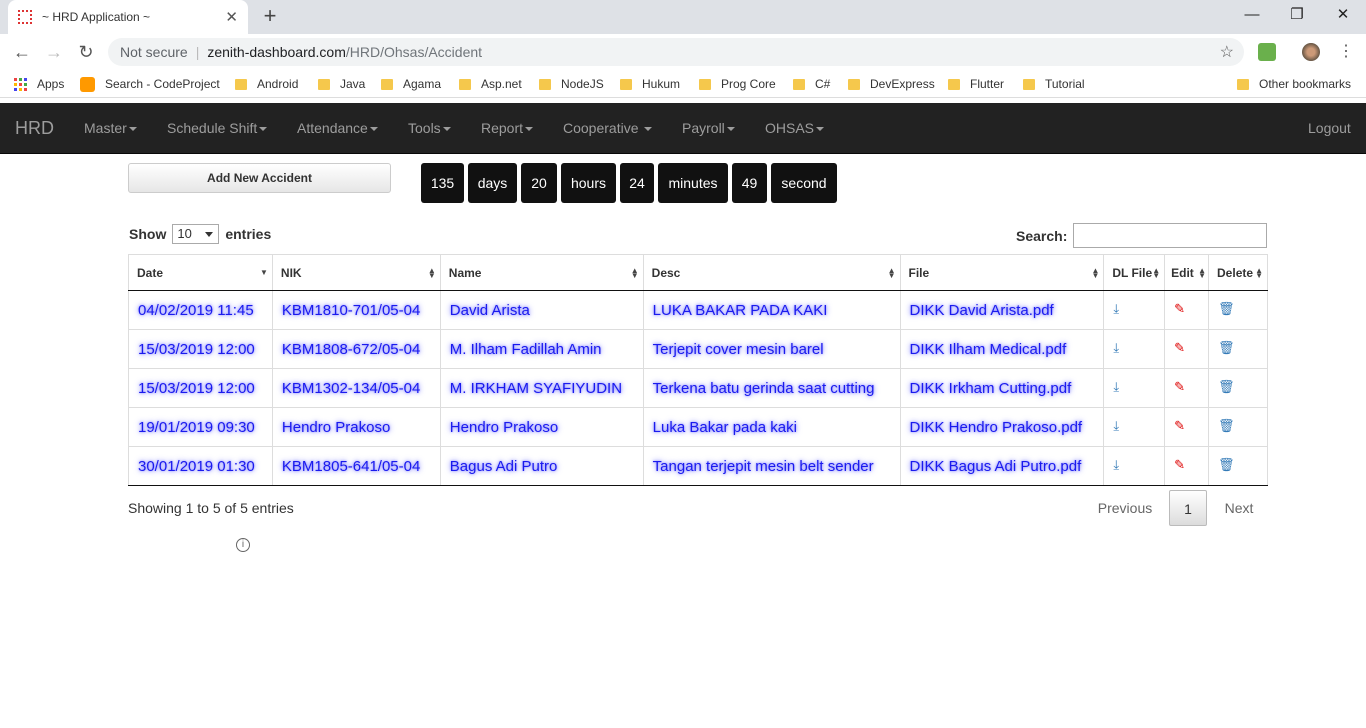  I want to click on countdown-seconds-label: second, so click(804, 183).